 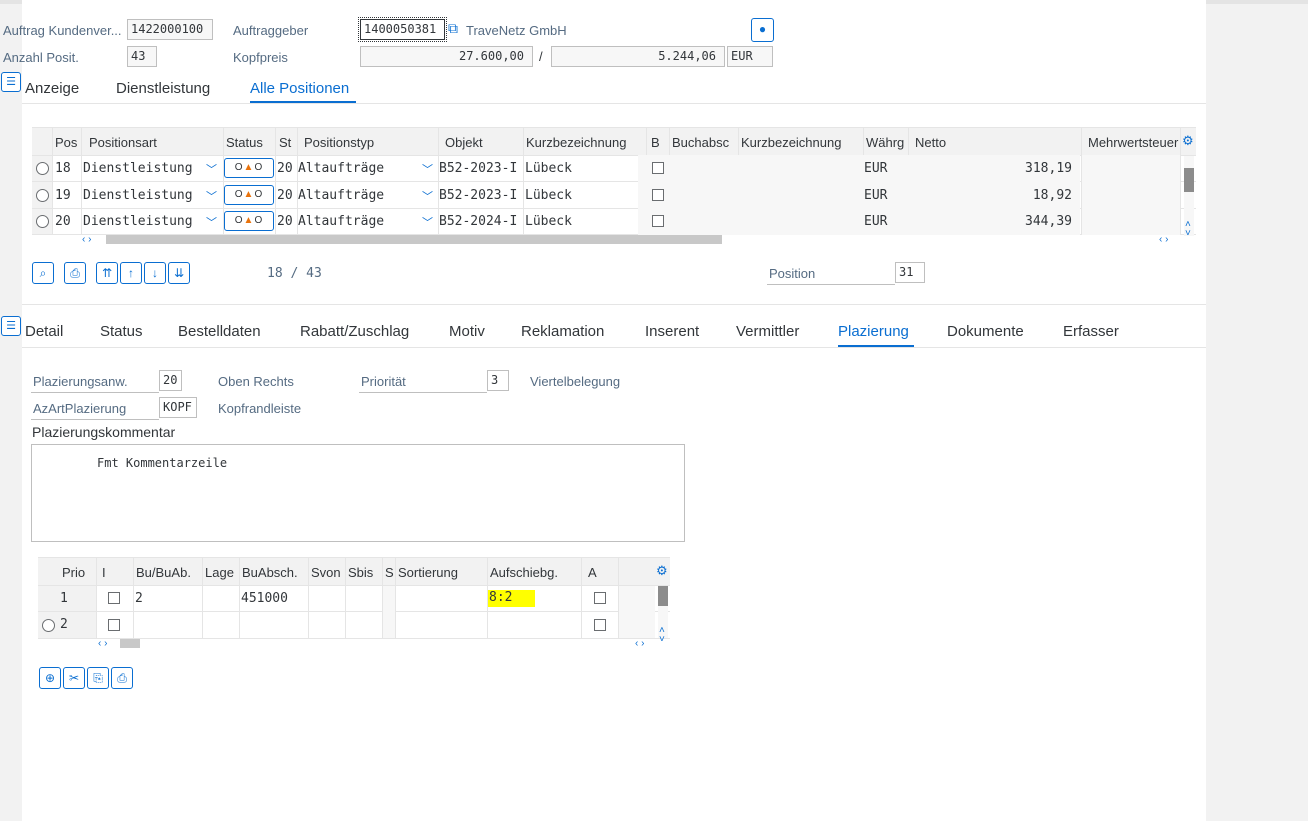 What do you see at coordinates (50, 678) in the screenshot?
I see `add-row-icon: ⊕` at bounding box center [50, 678].